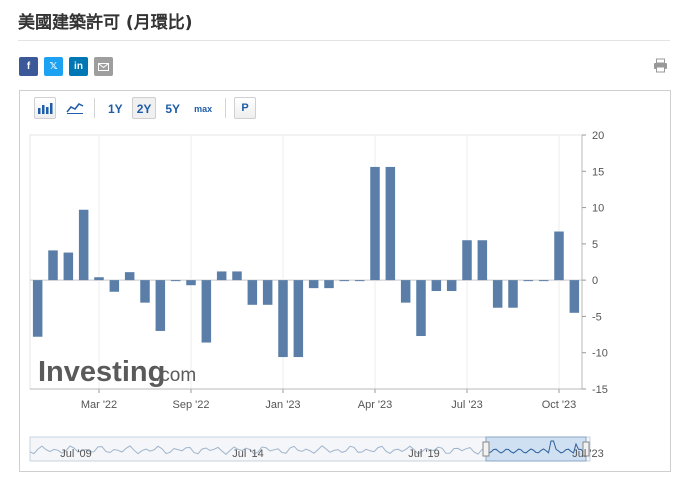  What do you see at coordinates (466, 405) in the screenshot?
I see `x-tick-label: Jul '23` at bounding box center [466, 405].